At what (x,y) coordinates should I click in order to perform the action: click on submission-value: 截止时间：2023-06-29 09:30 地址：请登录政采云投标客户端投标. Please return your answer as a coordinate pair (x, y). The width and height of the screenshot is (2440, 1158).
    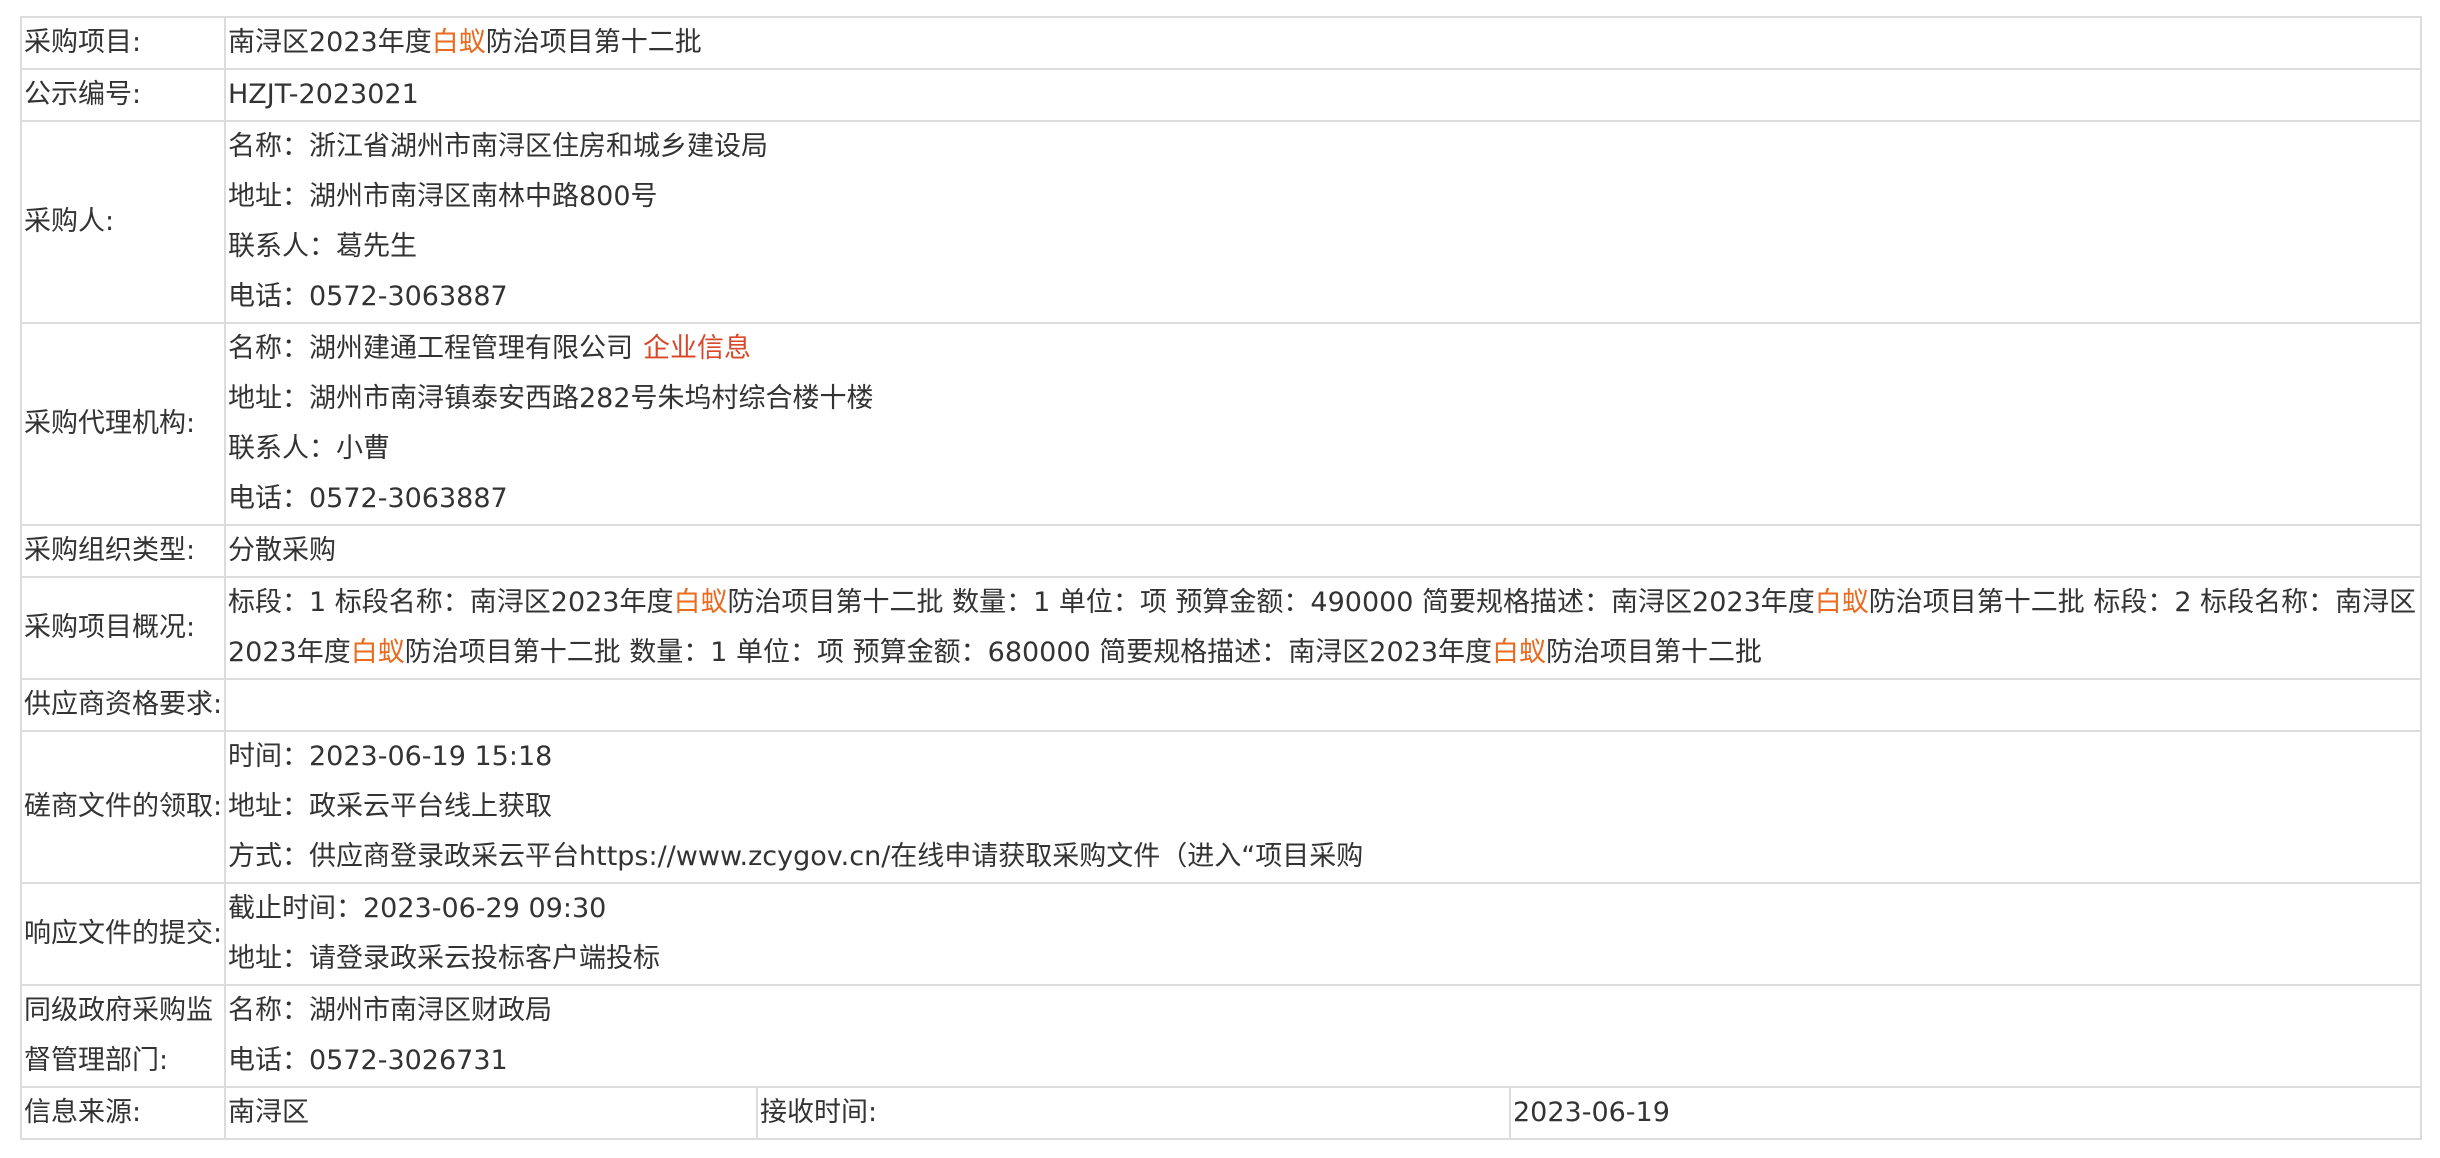
    Looking at the image, I should click on (1323, 934).